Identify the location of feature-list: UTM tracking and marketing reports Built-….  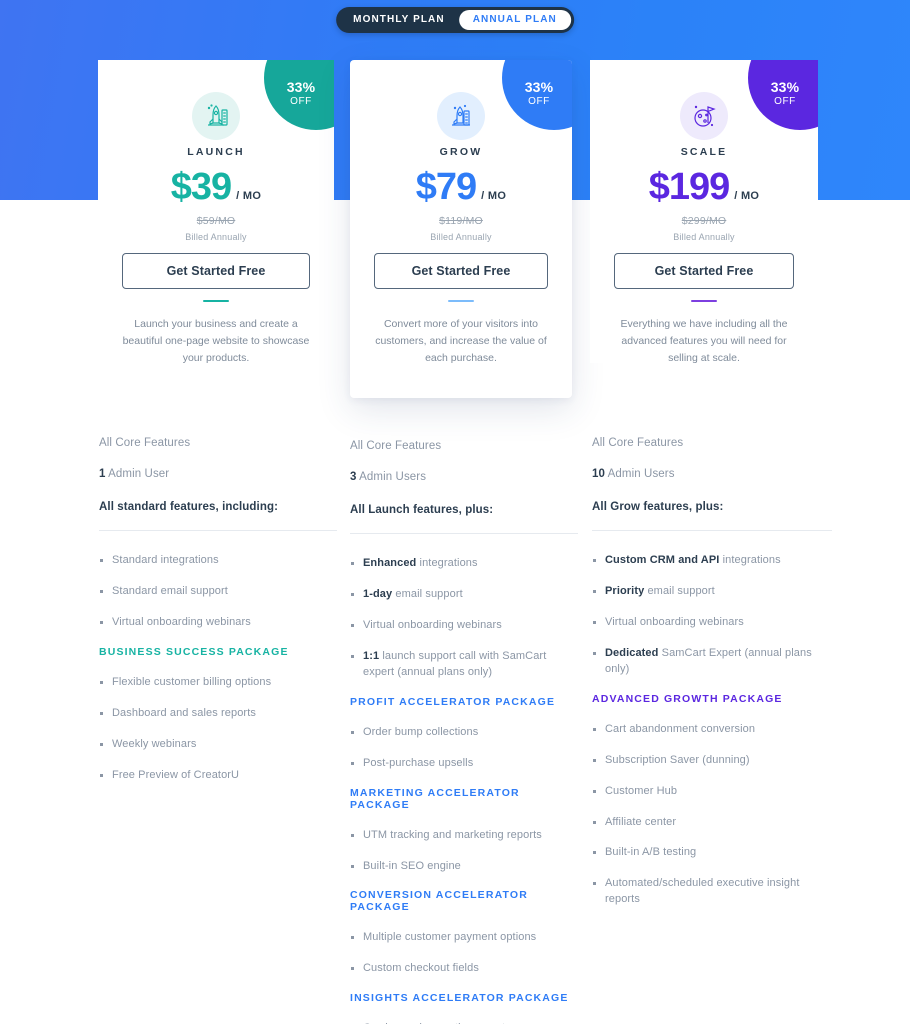
(464, 851).